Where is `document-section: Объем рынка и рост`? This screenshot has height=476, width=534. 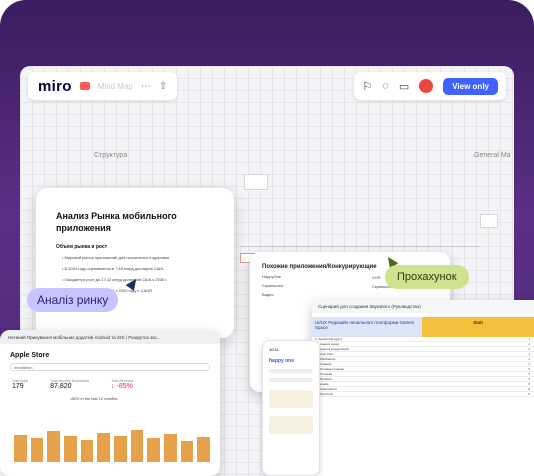 document-section: Объем рынка и рост is located at coordinates (82, 247).